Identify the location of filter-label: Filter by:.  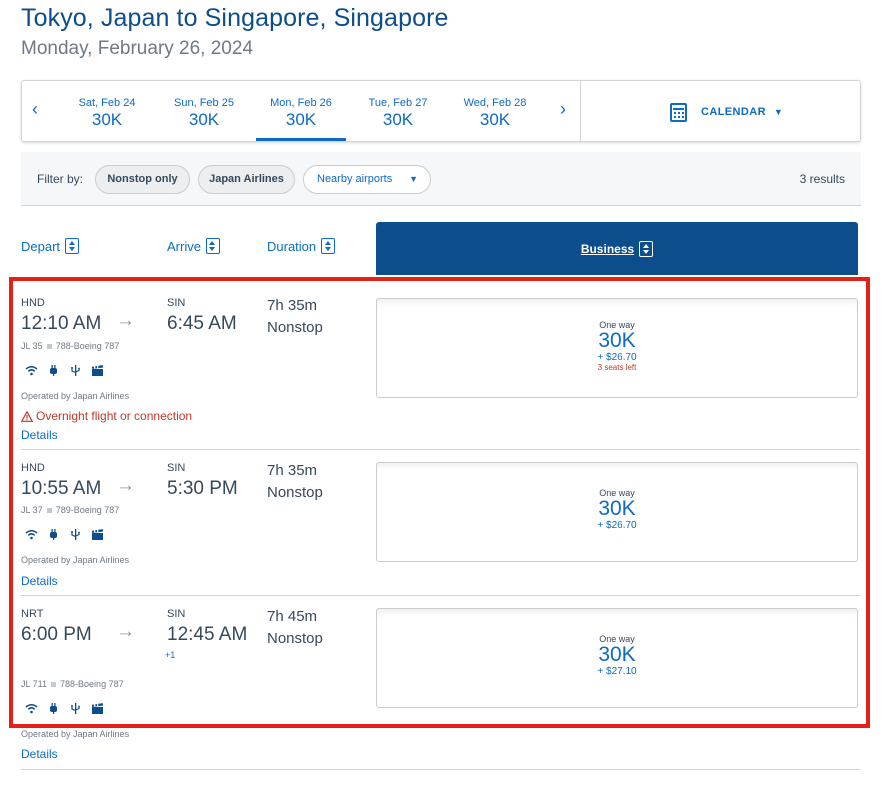
(60, 179).